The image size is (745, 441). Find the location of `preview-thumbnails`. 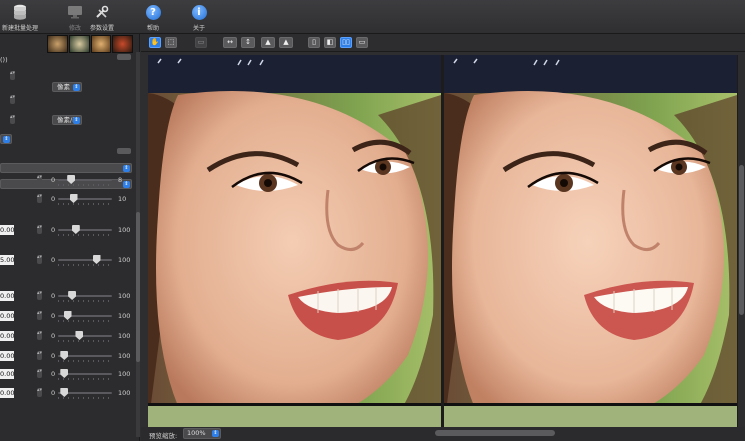

preview-thumbnails is located at coordinates (90, 44).